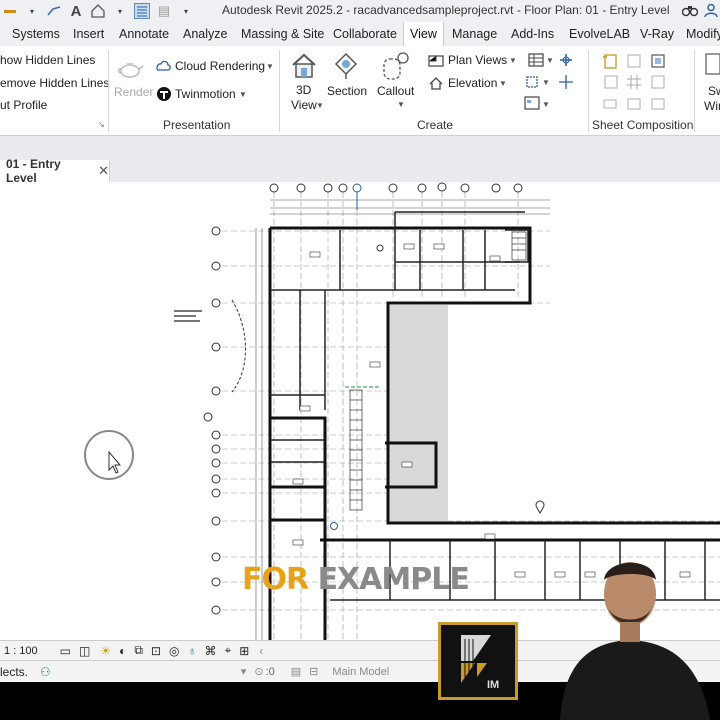  What do you see at coordinates (144, 34) in the screenshot?
I see `tab-annotate: Annotate` at bounding box center [144, 34].